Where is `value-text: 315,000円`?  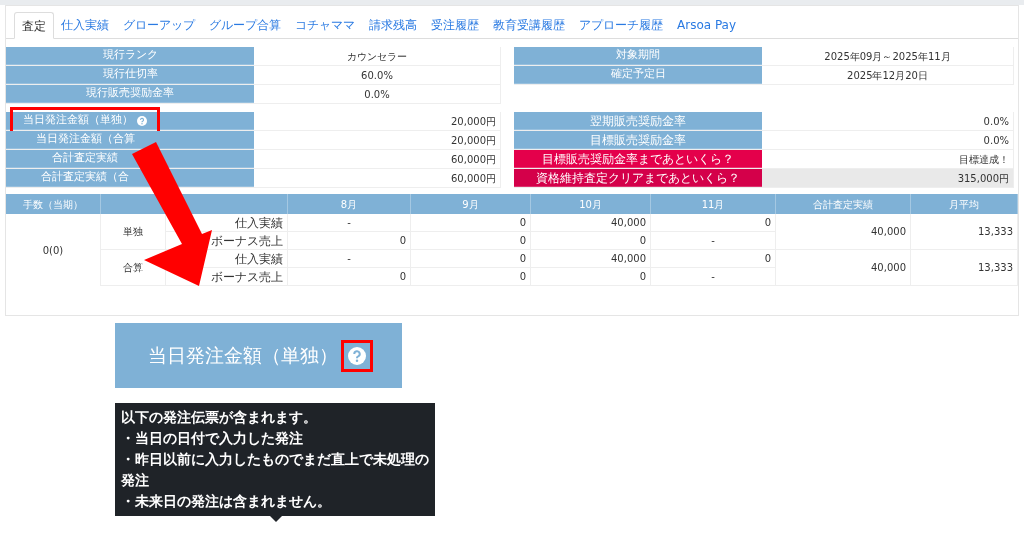 value-text: 315,000円 is located at coordinates (983, 178).